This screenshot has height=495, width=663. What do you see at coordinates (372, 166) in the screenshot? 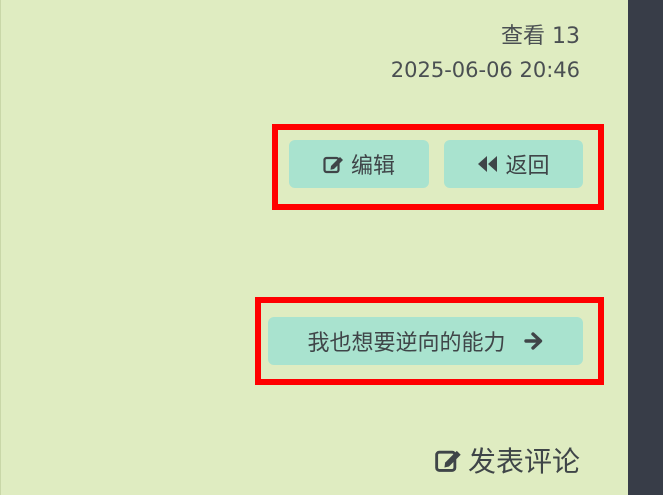
I see `edit-button-label: 编辑` at bounding box center [372, 166].